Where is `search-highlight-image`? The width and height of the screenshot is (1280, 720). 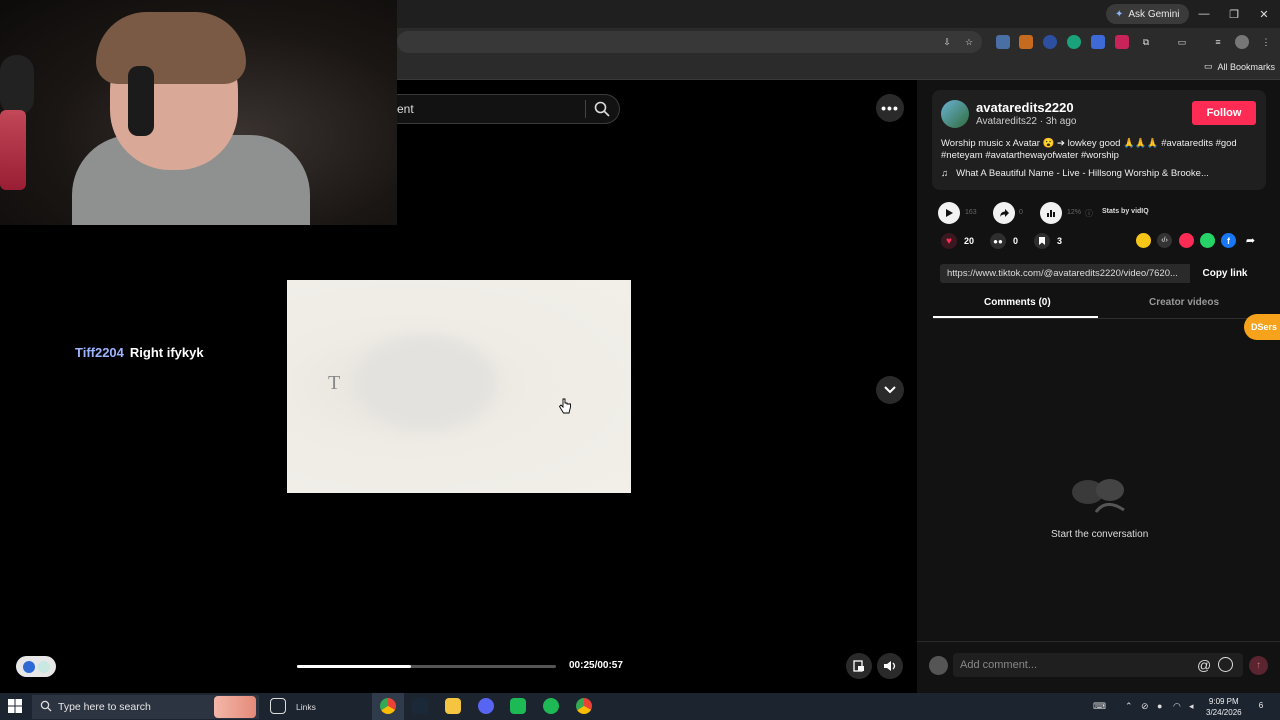 search-highlight-image is located at coordinates (235, 707).